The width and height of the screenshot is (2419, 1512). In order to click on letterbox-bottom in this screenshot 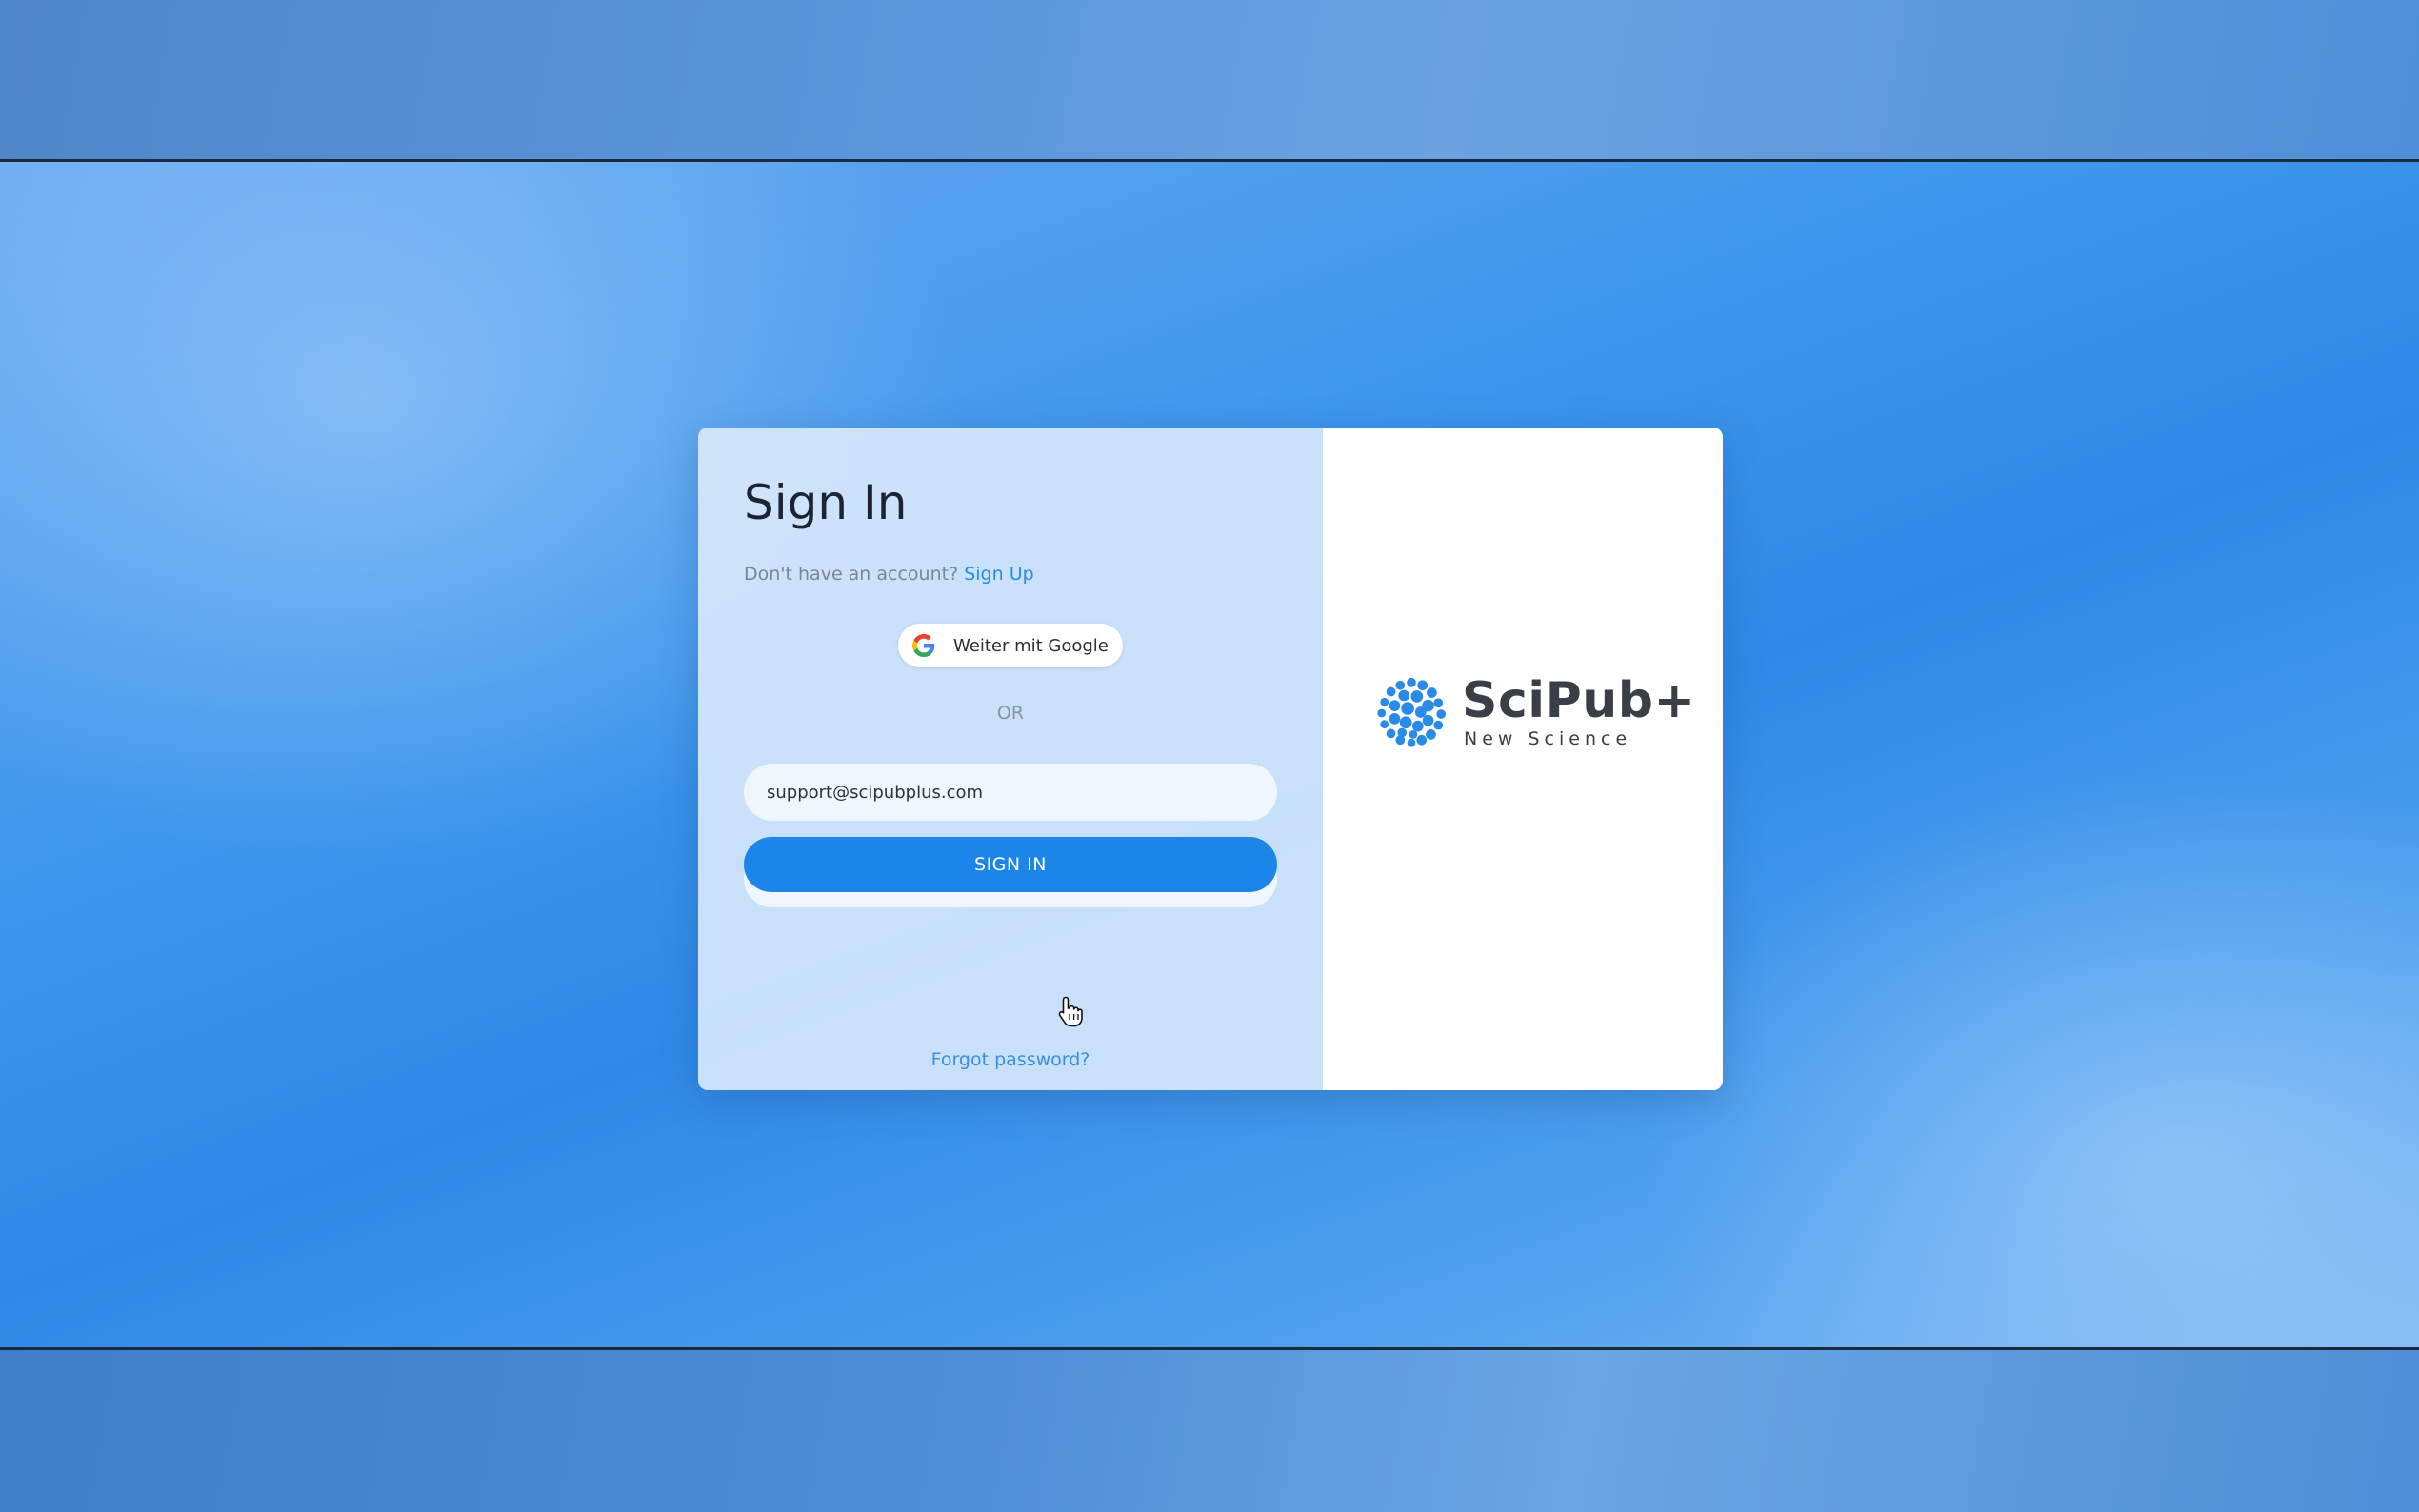, I will do `click(1209, 1429)`.